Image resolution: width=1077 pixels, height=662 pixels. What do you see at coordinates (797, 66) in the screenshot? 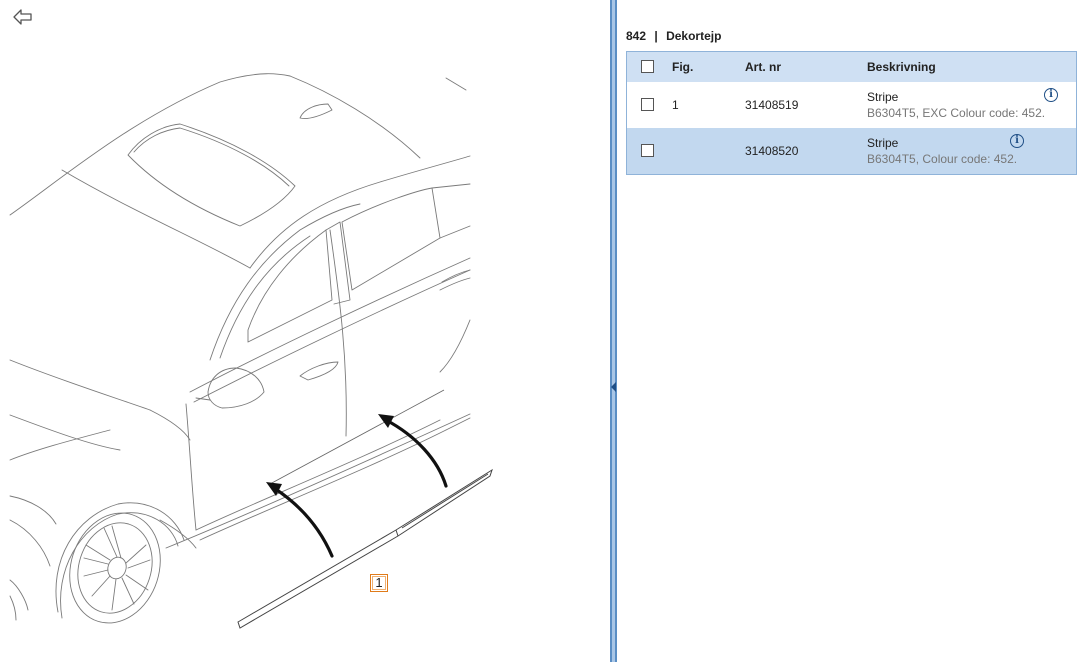
I see `column-header-art-nr: Art. nr` at bounding box center [797, 66].